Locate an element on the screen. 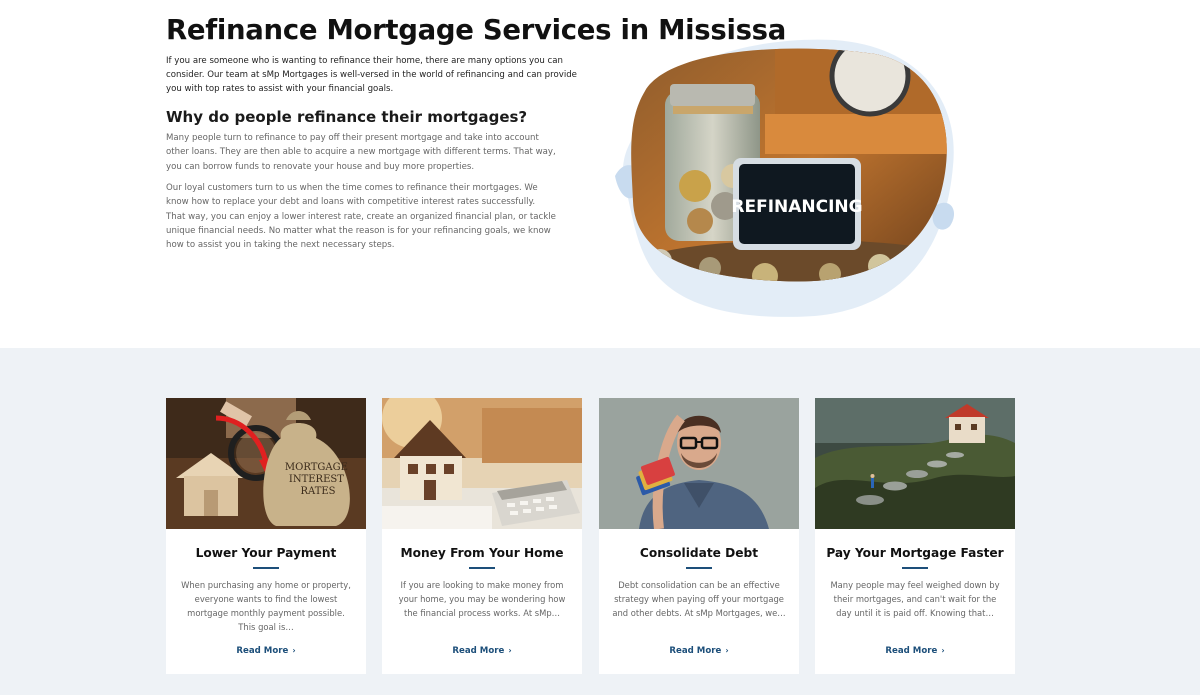 Image resolution: width=1200 pixels, height=695 pixels. refinancing-illustration: REFINANCING is located at coordinates (785, 178).